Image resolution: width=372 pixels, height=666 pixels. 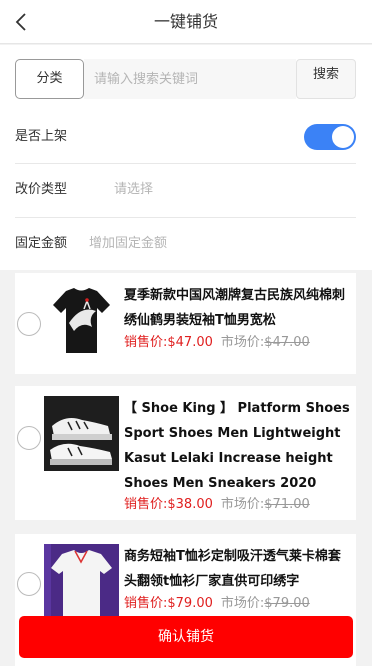 I want to click on price-type-label: 改价类型, so click(x=41, y=189).